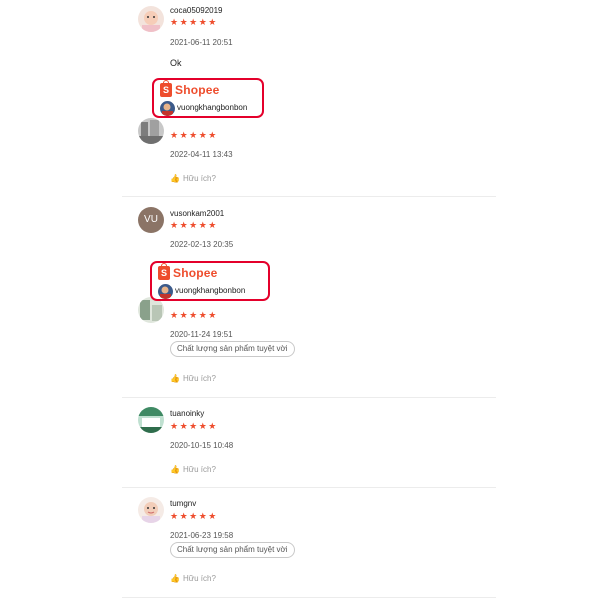 The image size is (602, 602). What do you see at coordinates (201, 334) in the screenshot?
I see `review-timestamp: 2020-11-24 19:51` at bounding box center [201, 334].